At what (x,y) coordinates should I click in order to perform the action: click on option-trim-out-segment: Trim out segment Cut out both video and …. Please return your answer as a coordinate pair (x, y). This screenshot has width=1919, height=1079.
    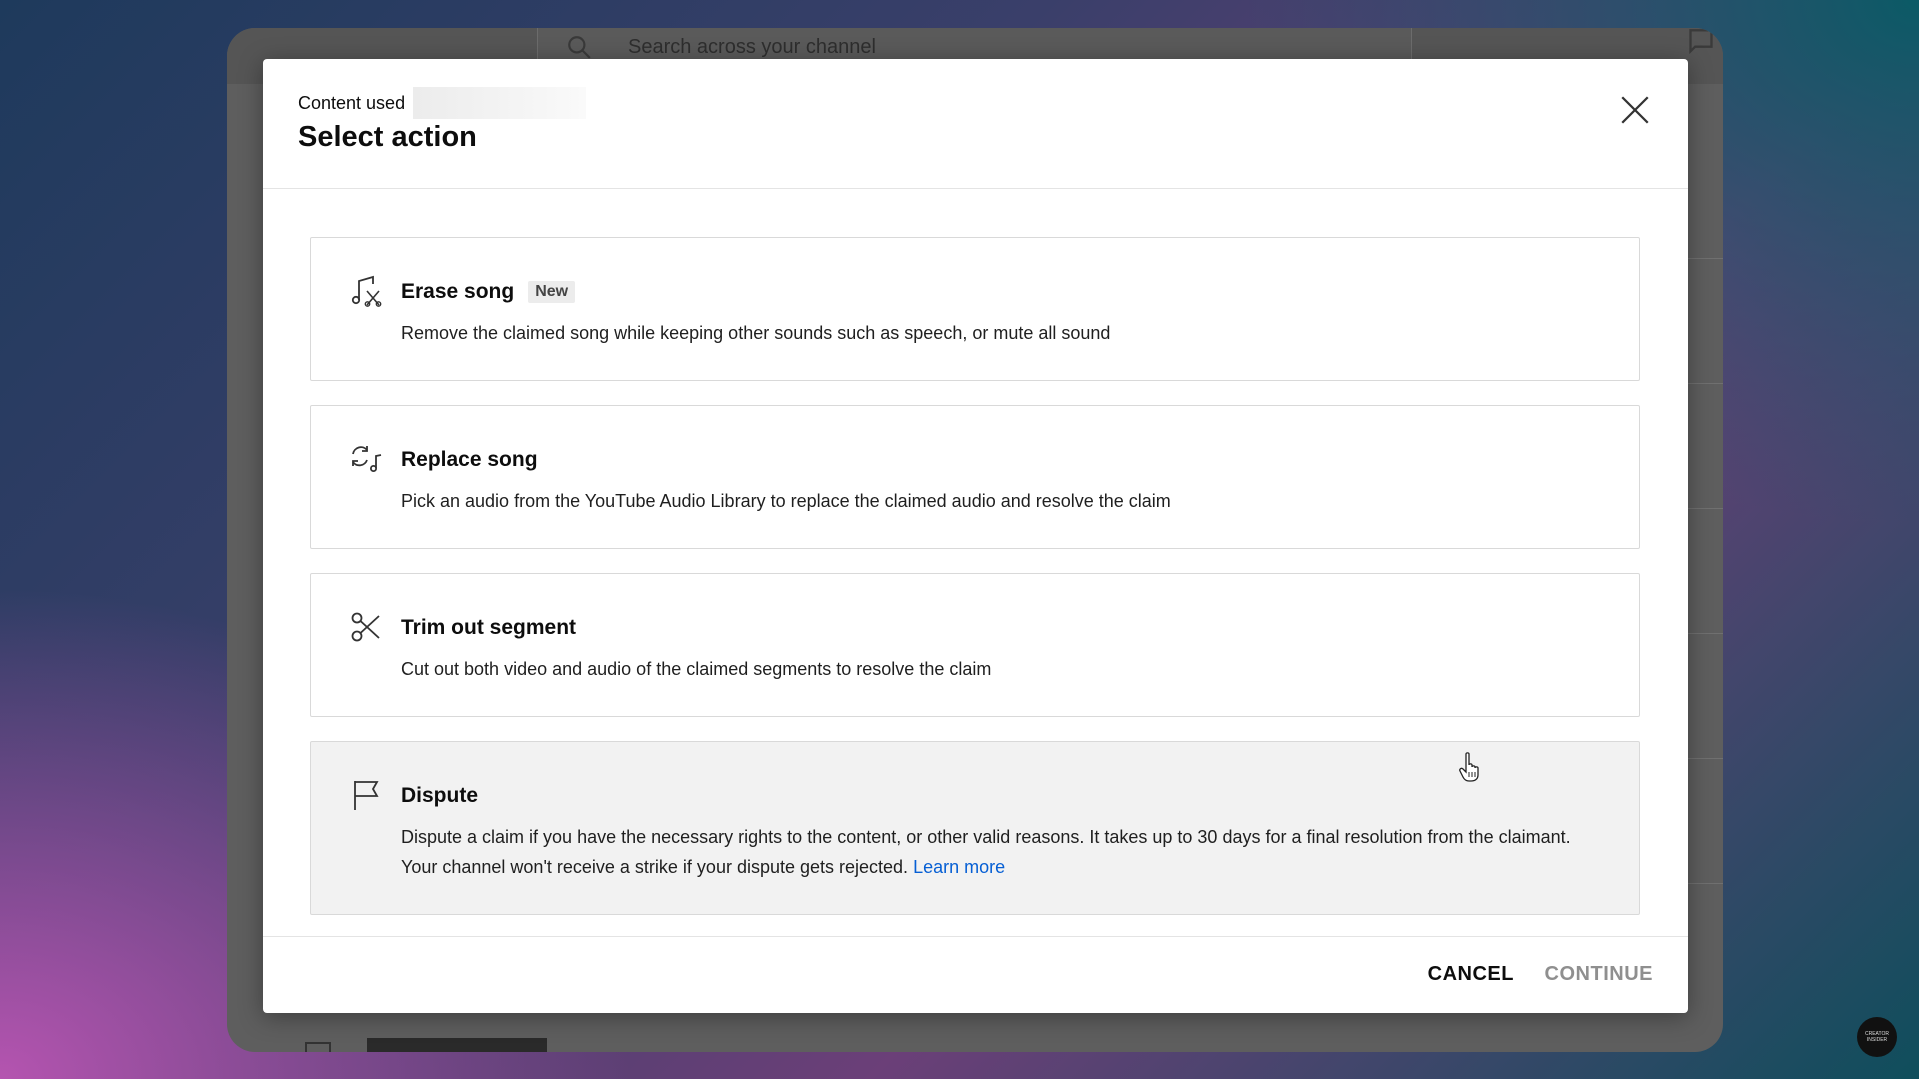
    Looking at the image, I should click on (975, 645).